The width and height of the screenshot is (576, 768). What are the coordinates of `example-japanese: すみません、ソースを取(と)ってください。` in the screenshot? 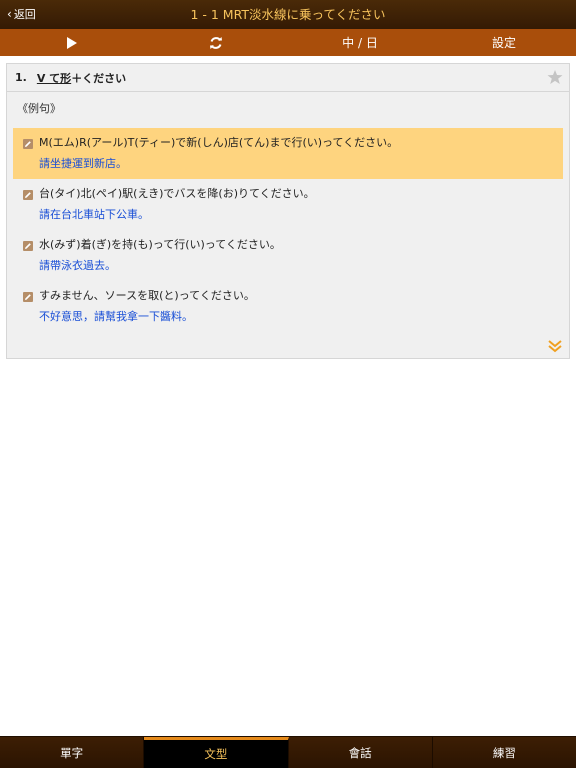 It's located at (147, 295).